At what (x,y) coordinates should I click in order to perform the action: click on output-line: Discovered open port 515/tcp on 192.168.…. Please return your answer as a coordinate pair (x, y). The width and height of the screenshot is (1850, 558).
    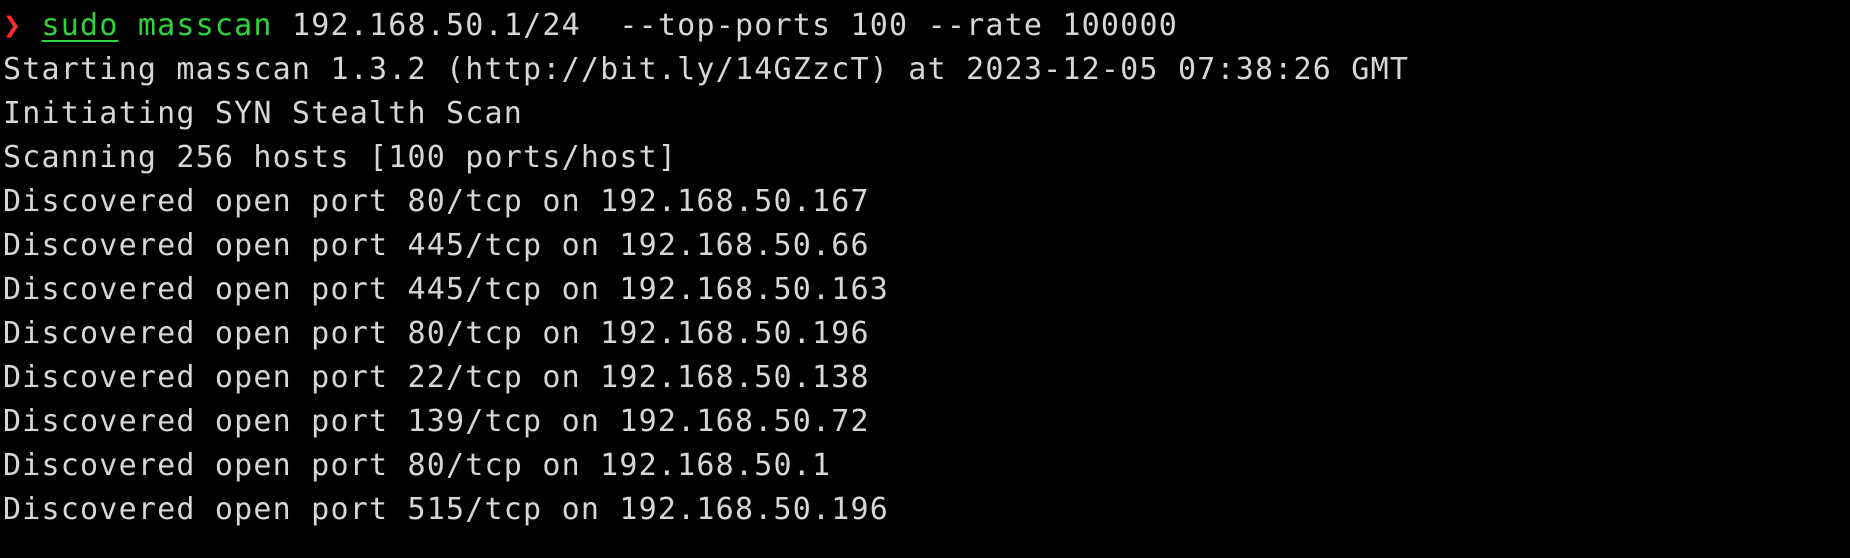
    Looking at the image, I should click on (446, 509).